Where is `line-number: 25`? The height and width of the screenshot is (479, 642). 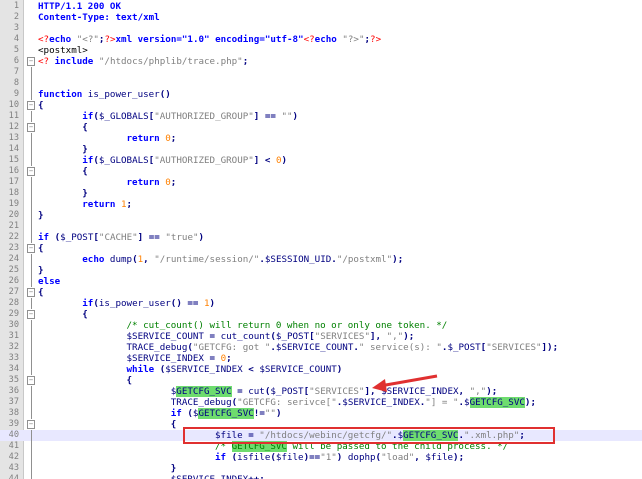 line-number: 25 is located at coordinates (13, 270).